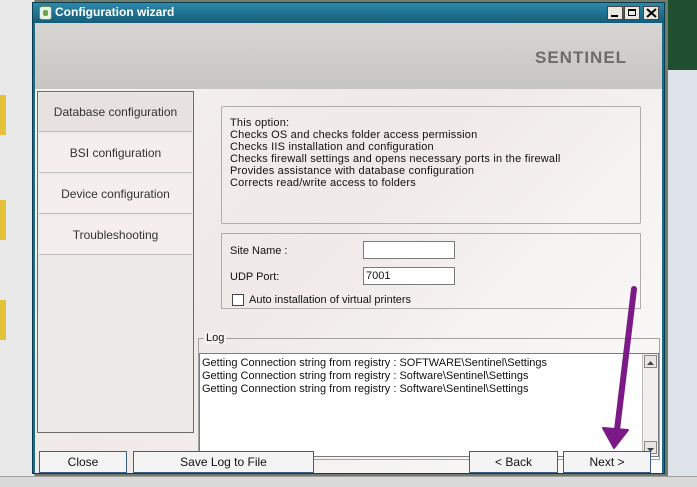  What do you see at coordinates (513, 462) in the screenshot?
I see `back-button: < Back` at bounding box center [513, 462].